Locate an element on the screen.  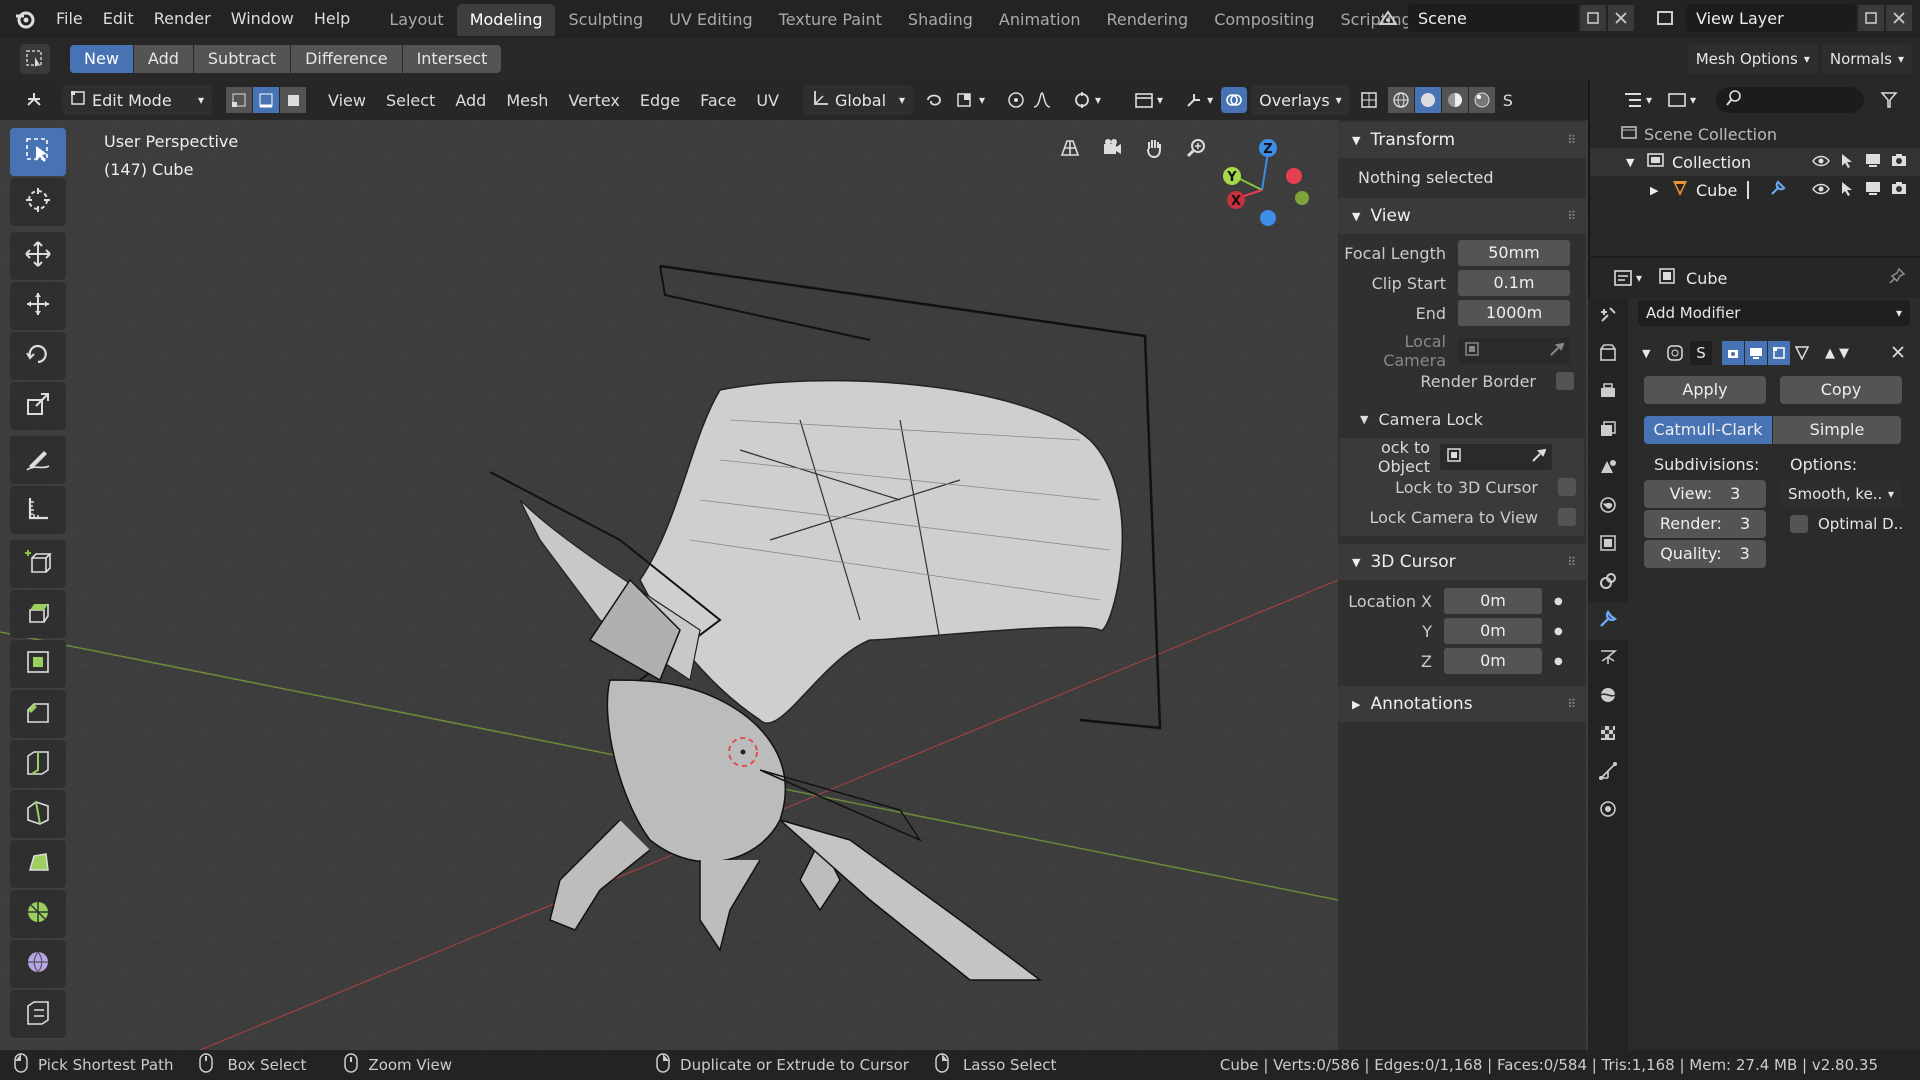
view-layer-icon is located at coordinates (1666, 18).